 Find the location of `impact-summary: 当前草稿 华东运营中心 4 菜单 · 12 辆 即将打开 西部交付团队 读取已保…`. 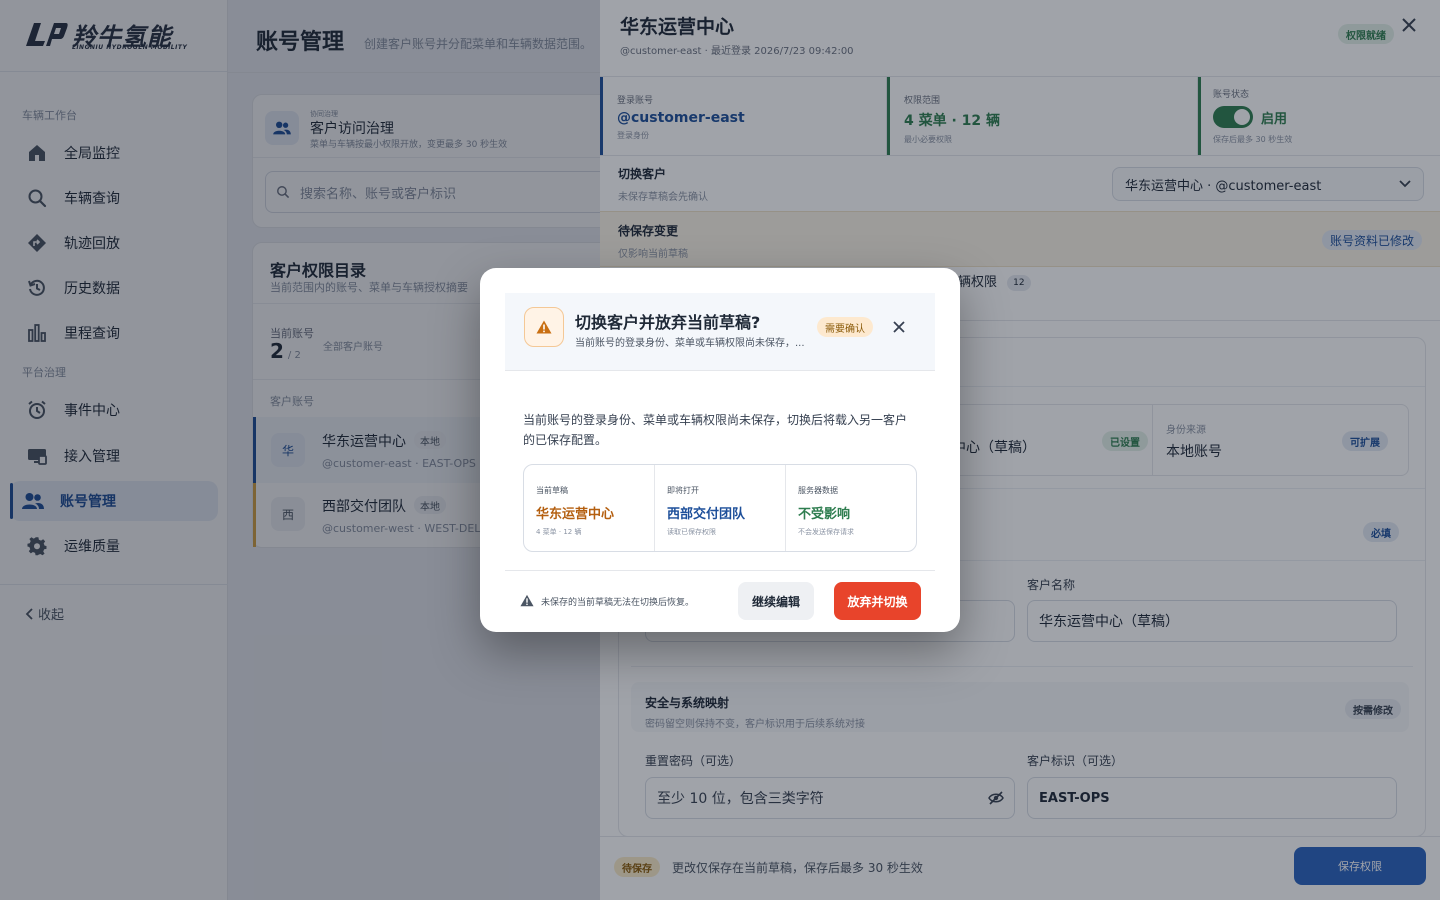

impact-summary: 当前草稿 华东运营中心 4 菜单 · 12 辆 即将打开 西部交付团队 读取已保… is located at coordinates (720, 508).